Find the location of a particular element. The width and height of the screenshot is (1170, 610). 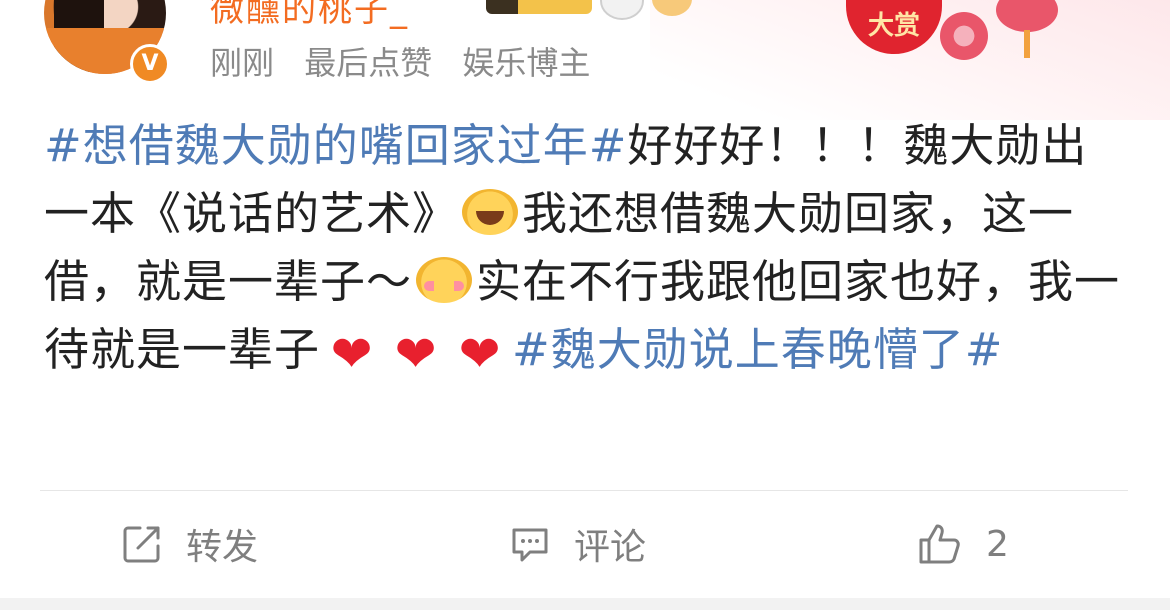

like-count: 2 is located at coordinates (997, 544).